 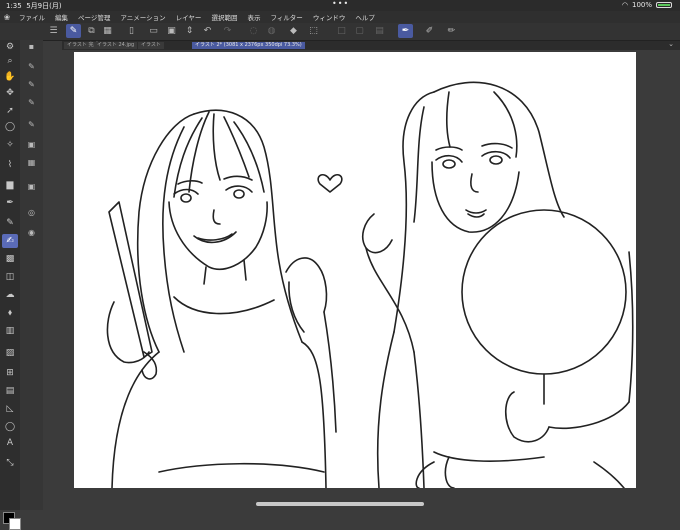 I want to click on ruler-icon: ▤, so click(x=10, y=391).